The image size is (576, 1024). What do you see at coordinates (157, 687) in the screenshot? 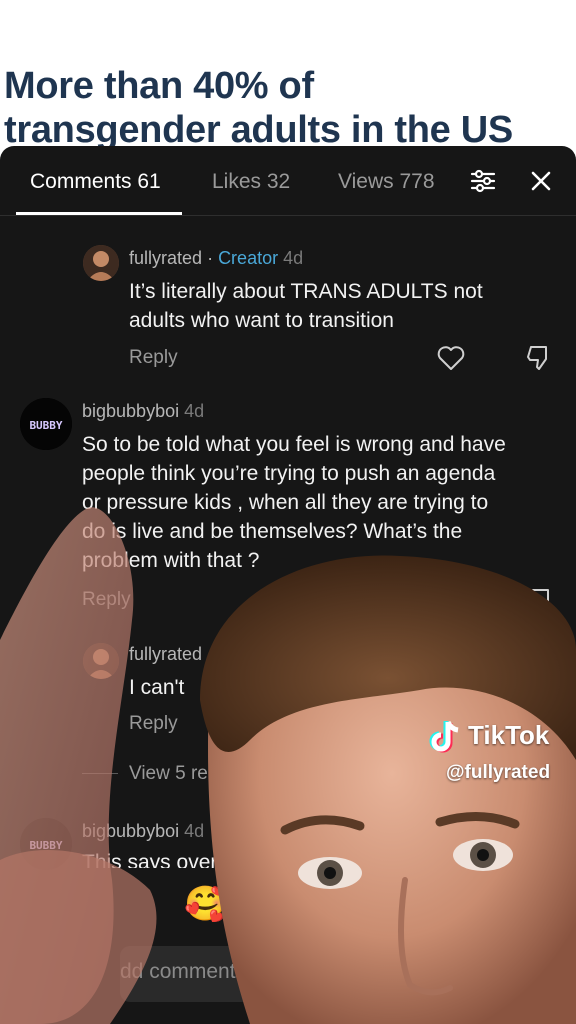
I see `comment-text: I can't` at bounding box center [157, 687].